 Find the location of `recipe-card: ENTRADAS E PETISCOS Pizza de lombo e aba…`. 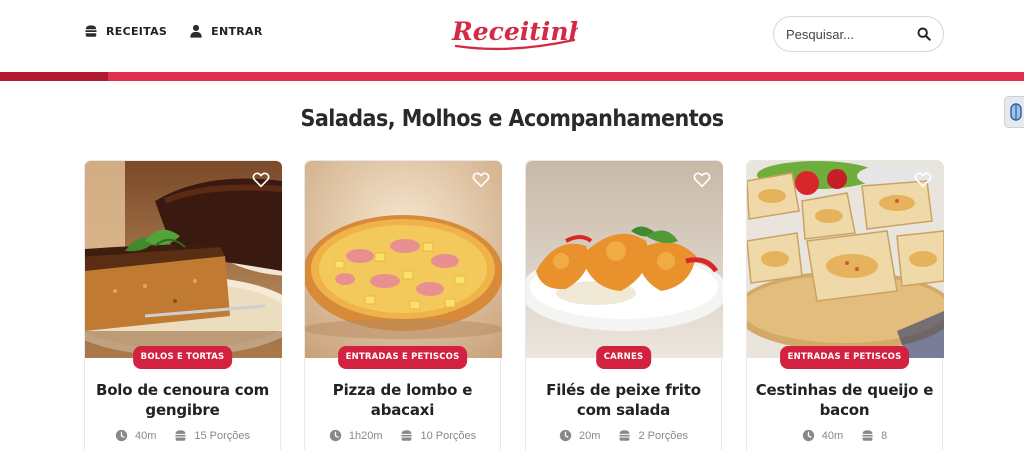

recipe-card: ENTRADAS E PETISCOS Pizza de lombo e aba… is located at coordinates (403, 305).